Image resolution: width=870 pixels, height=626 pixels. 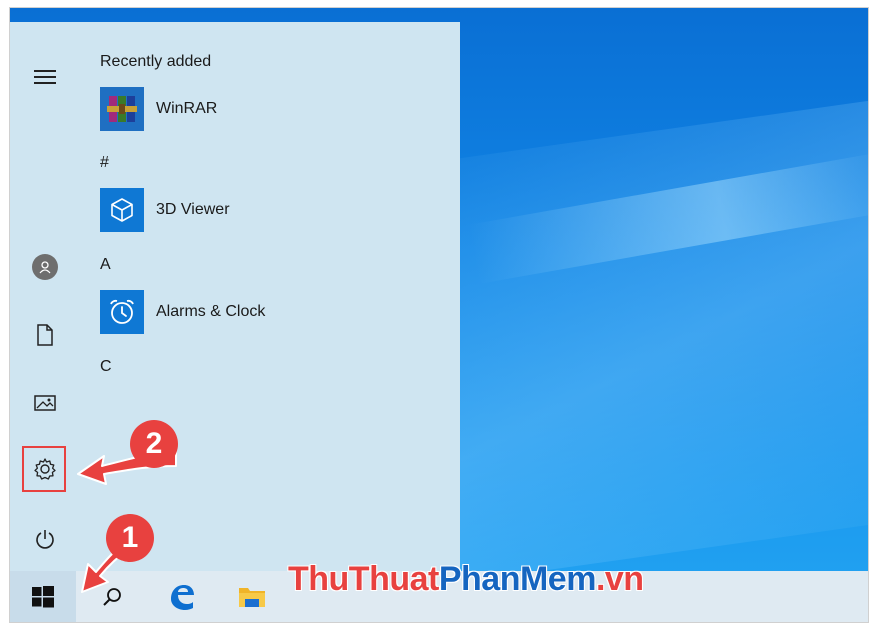 I want to click on app-label: 3D Viewer, so click(x=193, y=209).